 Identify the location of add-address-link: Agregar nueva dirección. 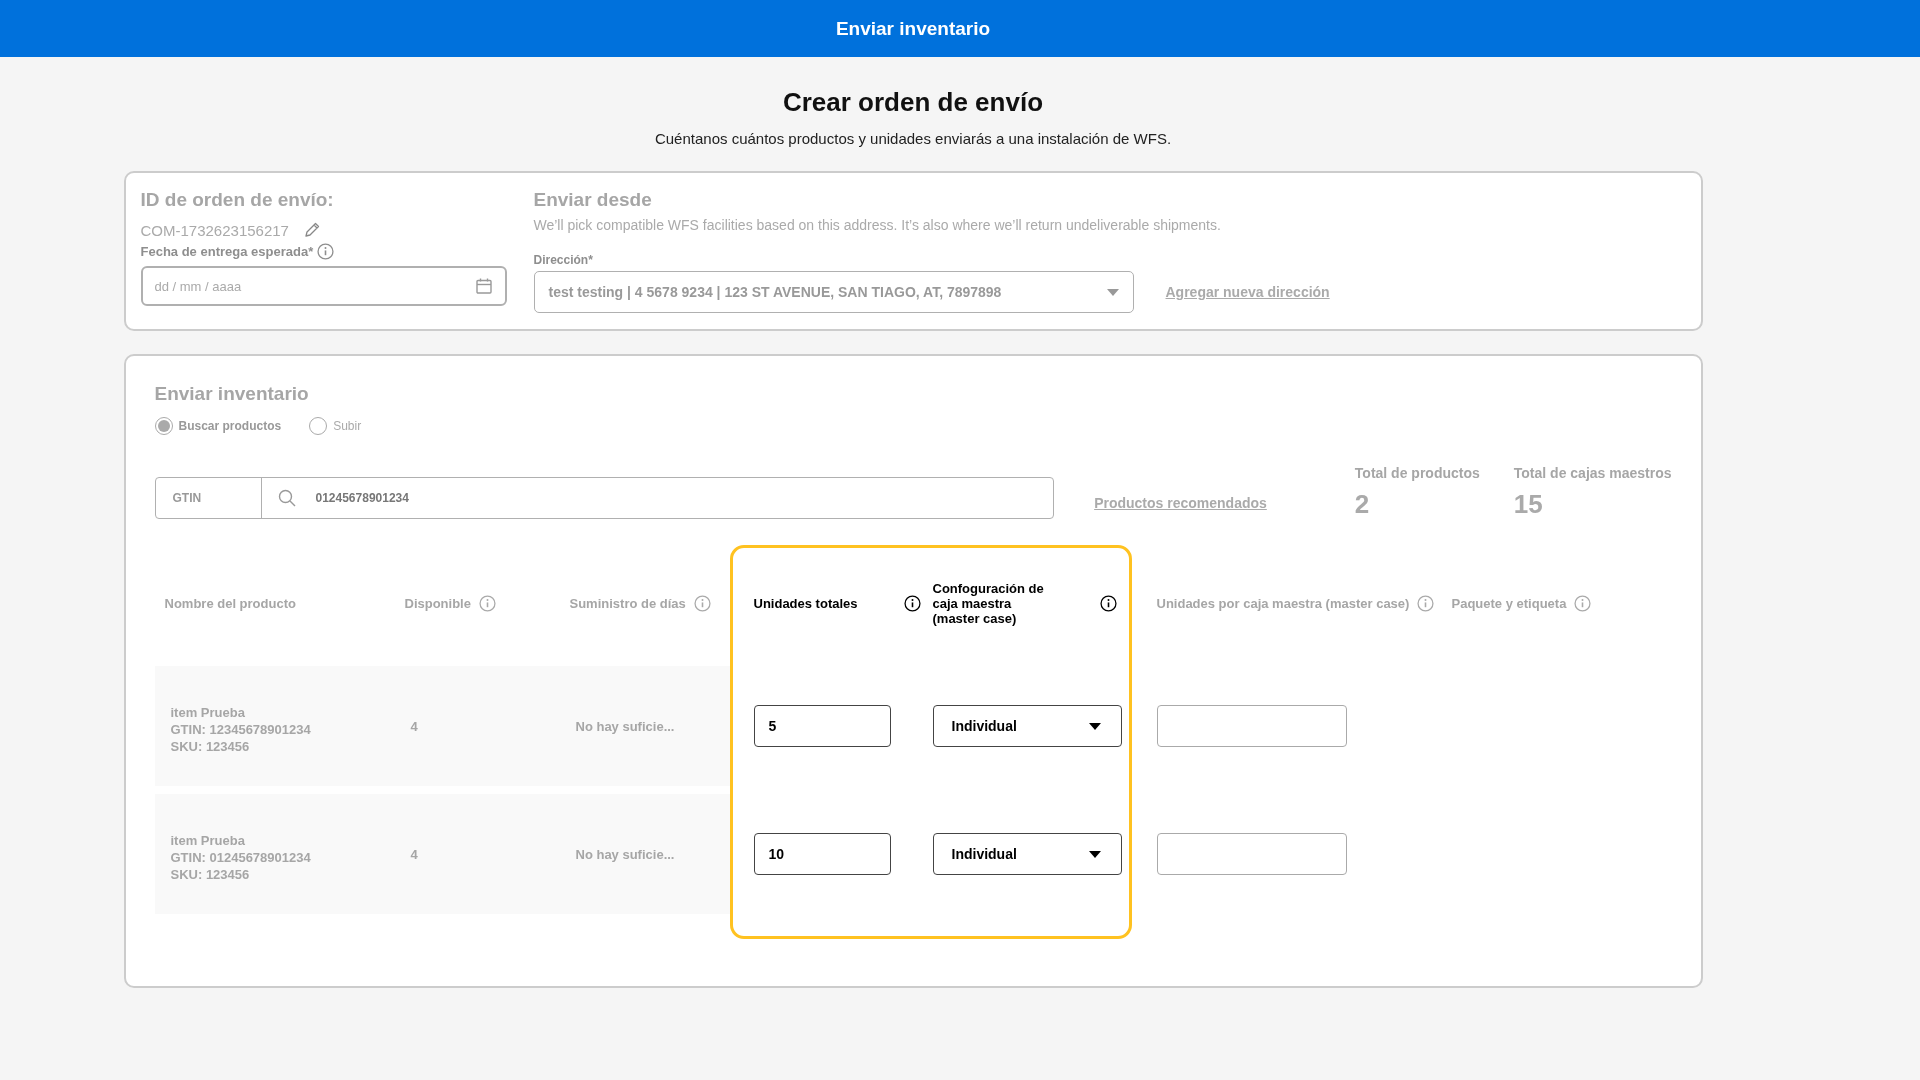
(1247, 292).